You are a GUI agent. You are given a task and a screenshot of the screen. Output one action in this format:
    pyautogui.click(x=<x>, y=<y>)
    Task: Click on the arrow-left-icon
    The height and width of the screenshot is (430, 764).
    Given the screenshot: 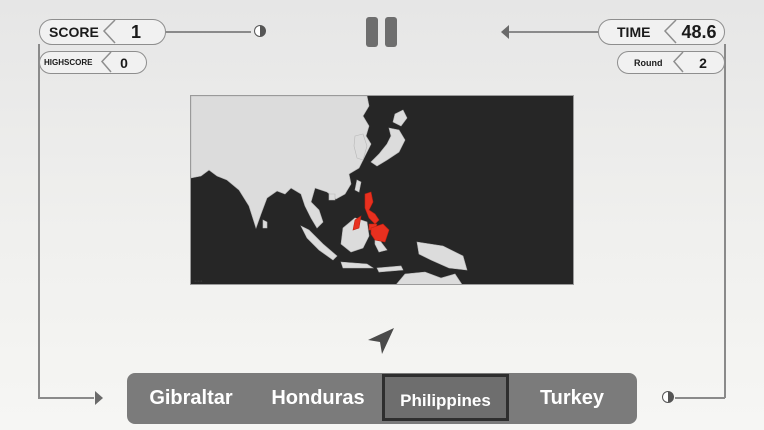 What is the action you would take?
    pyautogui.click(x=505, y=32)
    